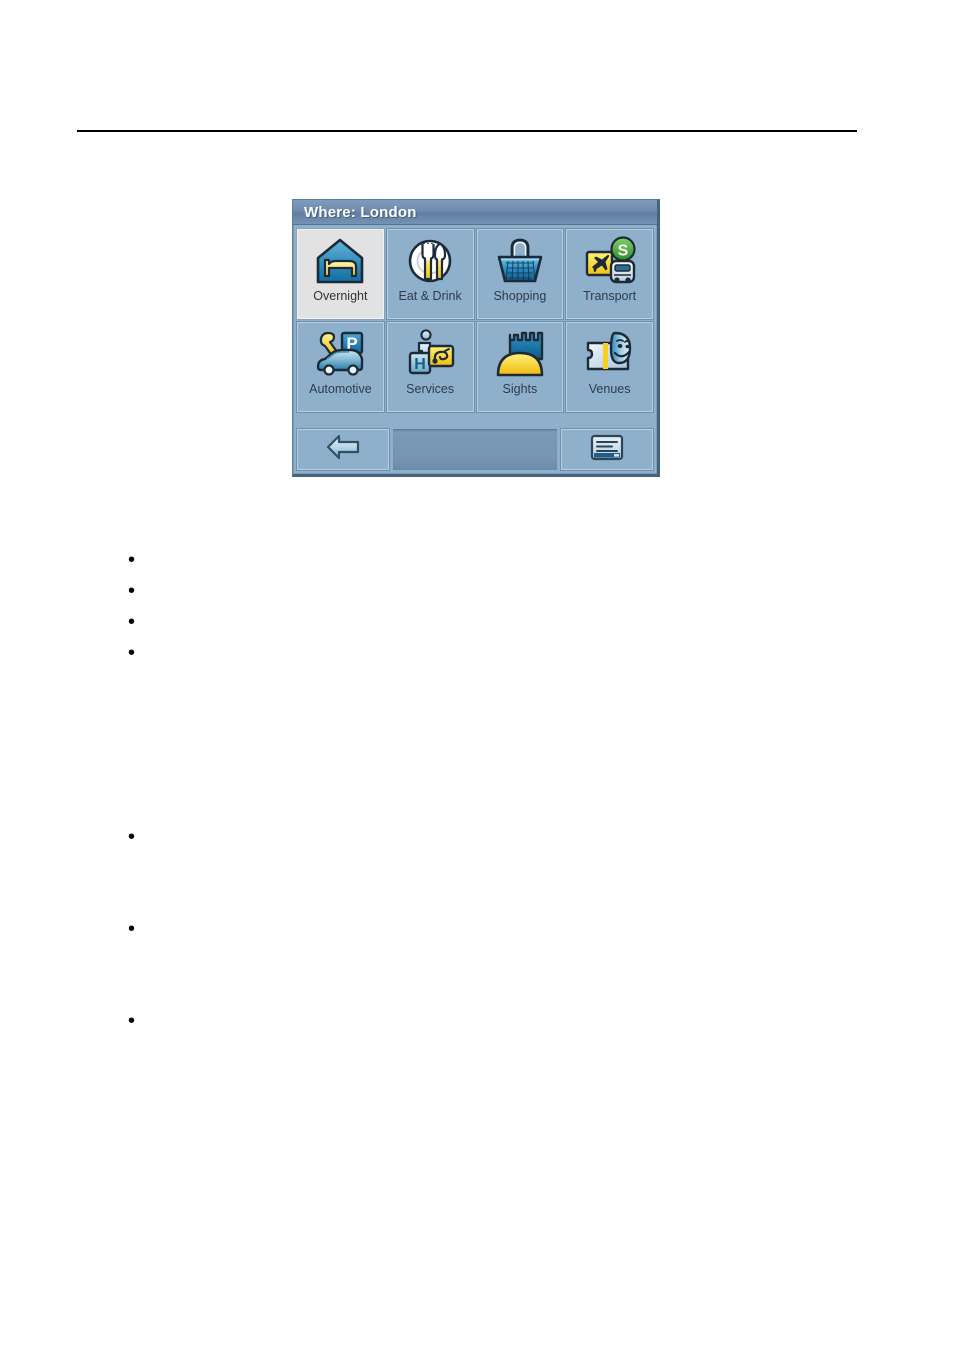  I want to click on bed-house-icon, so click(340, 261).